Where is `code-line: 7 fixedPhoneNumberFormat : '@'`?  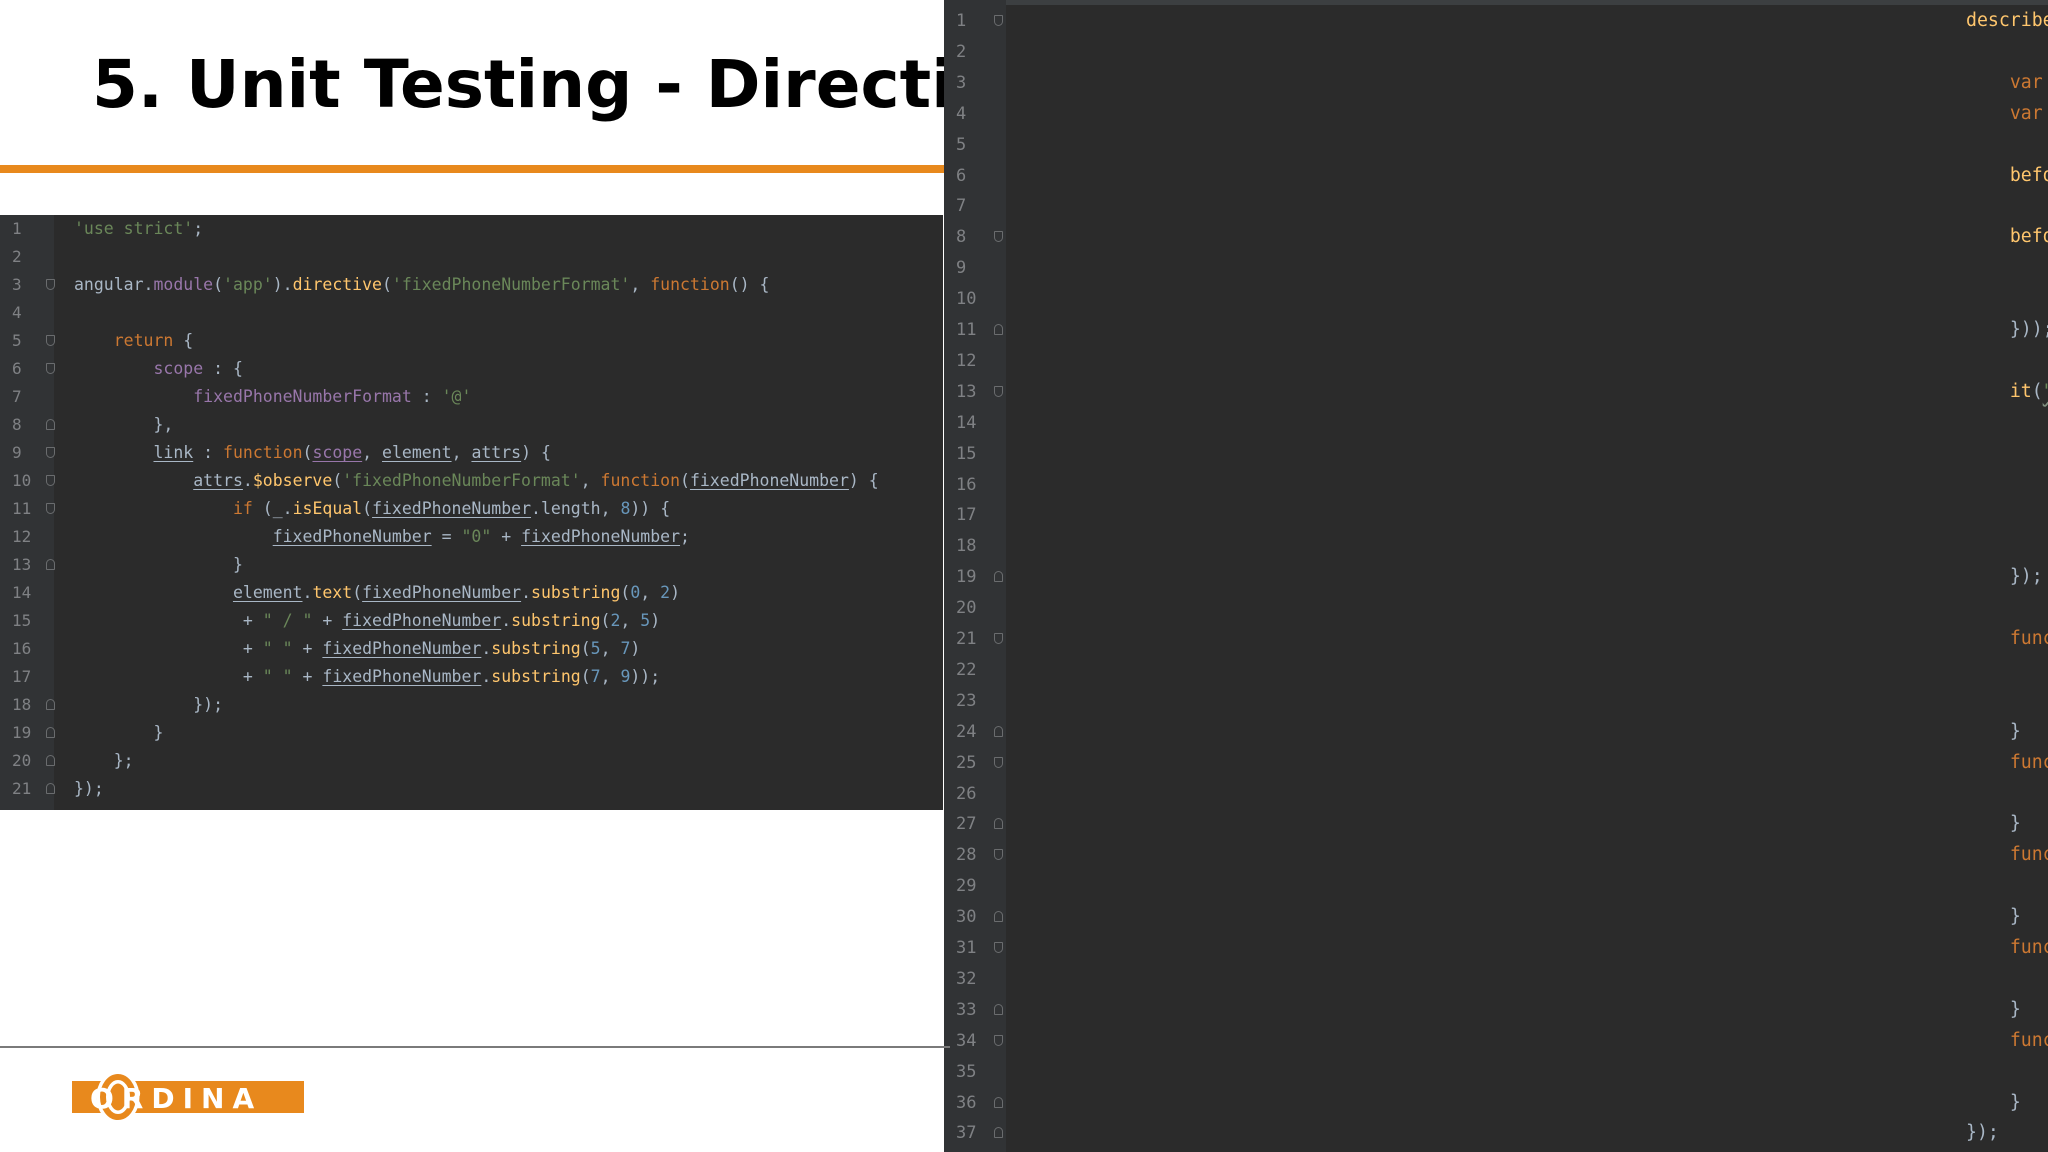 code-line: 7 fixedPhoneNumberFormat : '@' is located at coordinates (471, 397).